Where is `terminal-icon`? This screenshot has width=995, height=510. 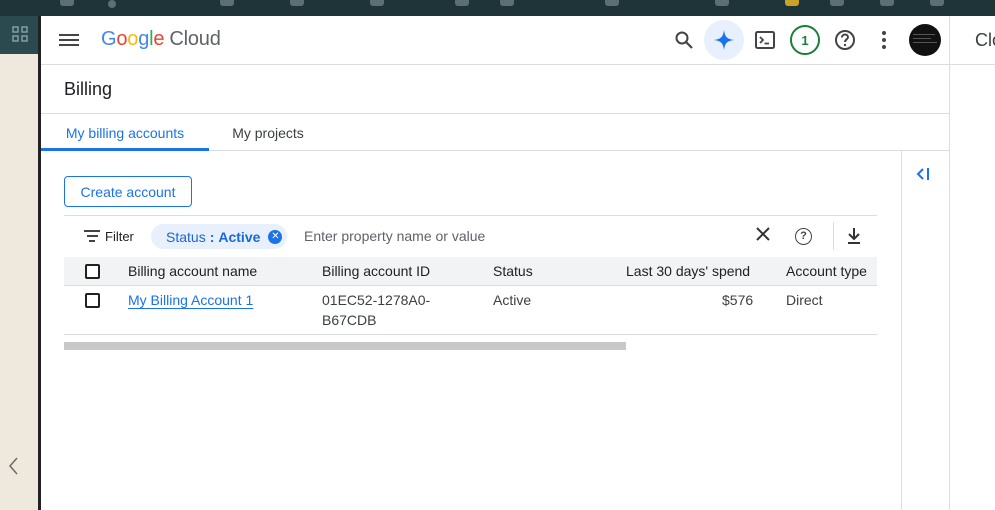 terminal-icon is located at coordinates (765, 40).